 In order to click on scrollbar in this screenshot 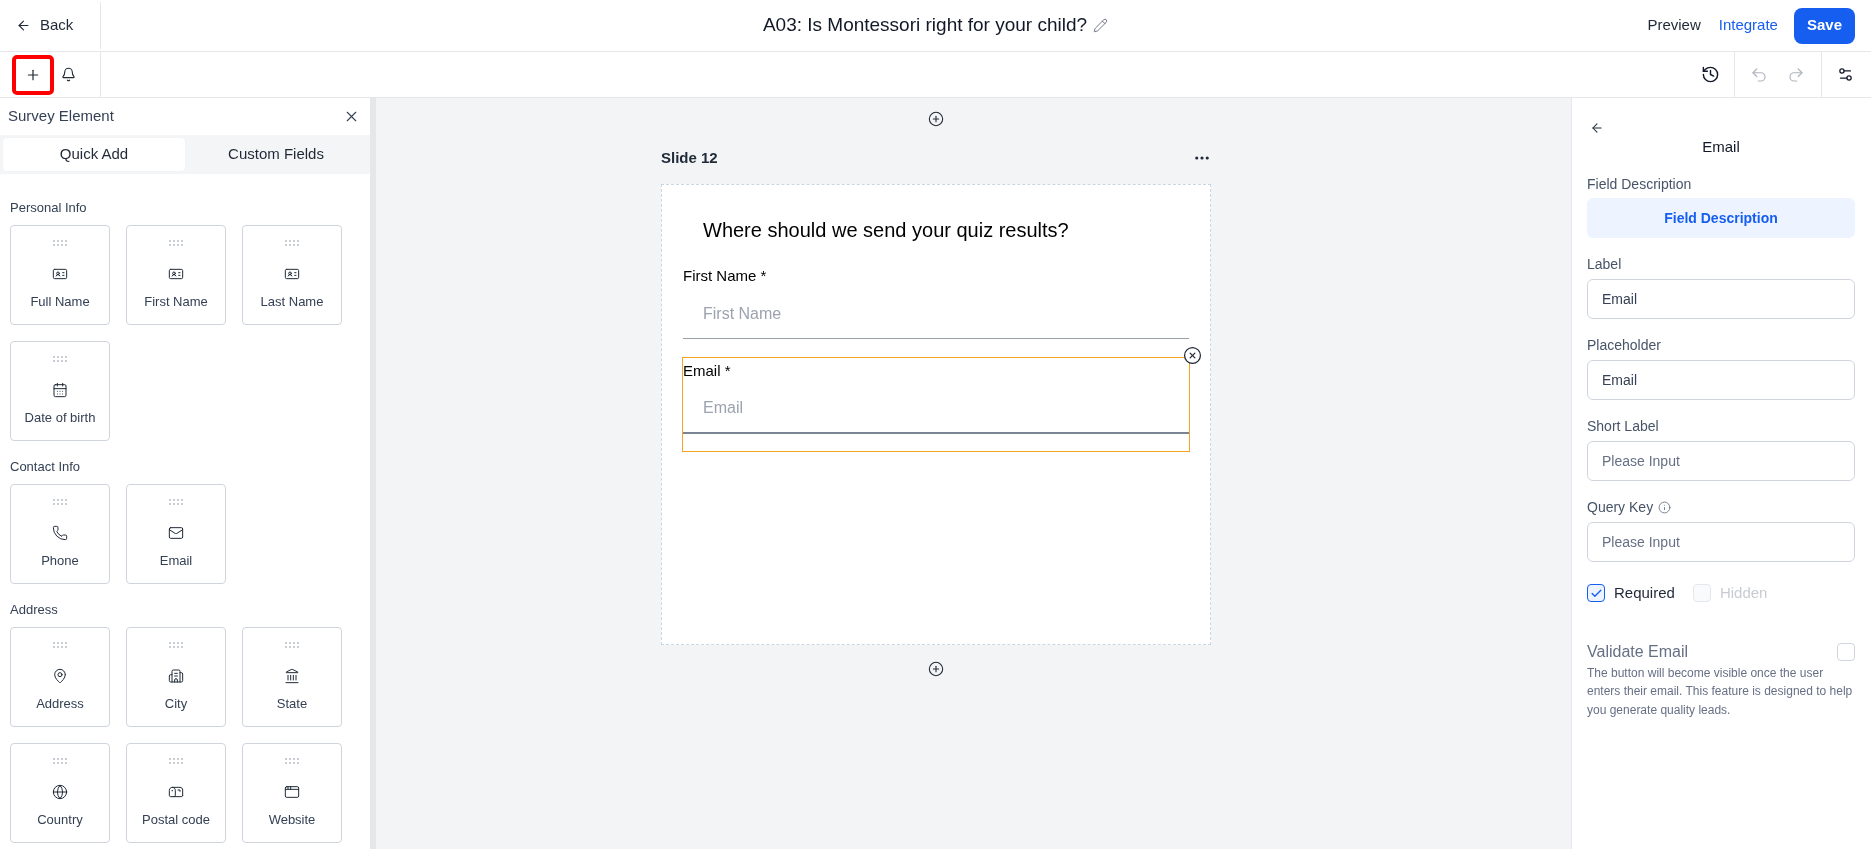, I will do `click(373, 473)`.